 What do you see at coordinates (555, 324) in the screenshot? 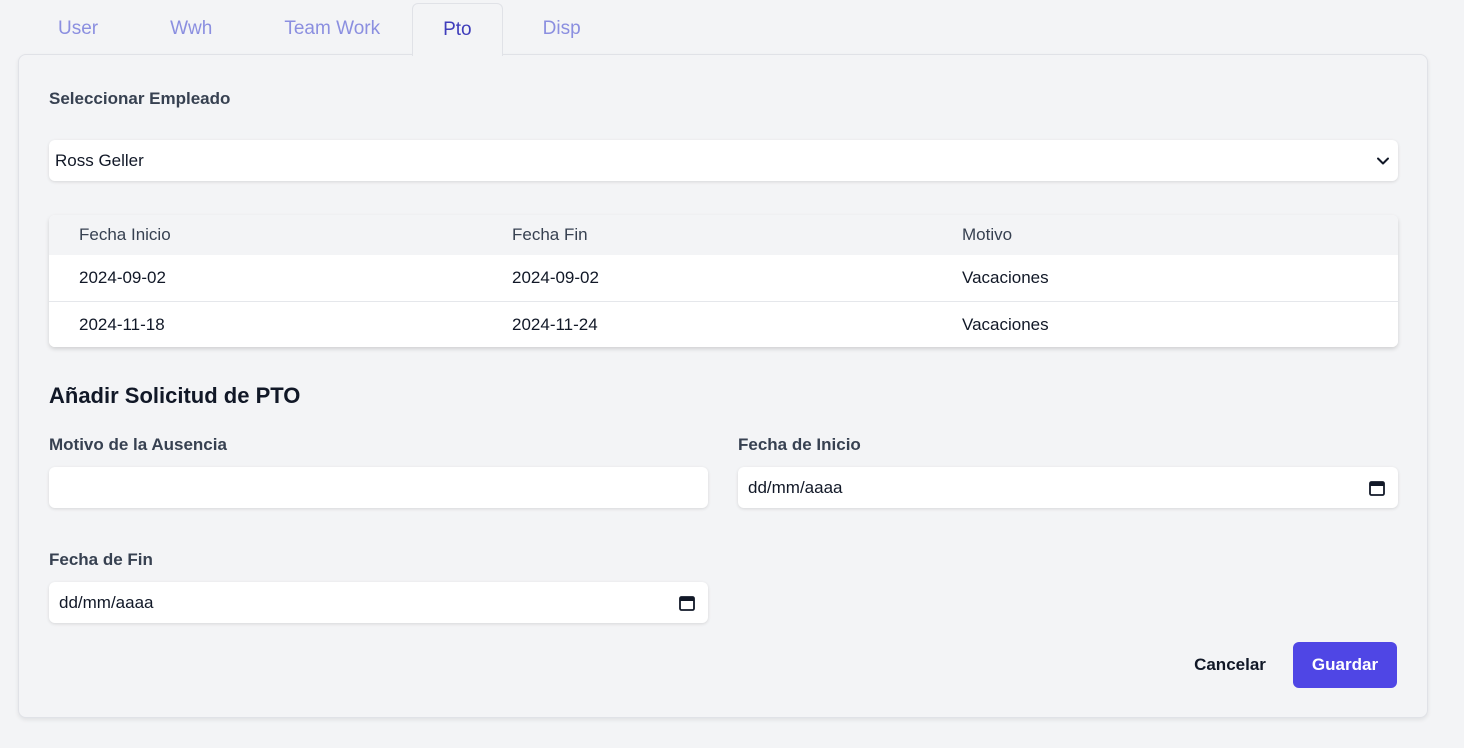
I see `cell-end-date: 2024-11-24` at bounding box center [555, 324].